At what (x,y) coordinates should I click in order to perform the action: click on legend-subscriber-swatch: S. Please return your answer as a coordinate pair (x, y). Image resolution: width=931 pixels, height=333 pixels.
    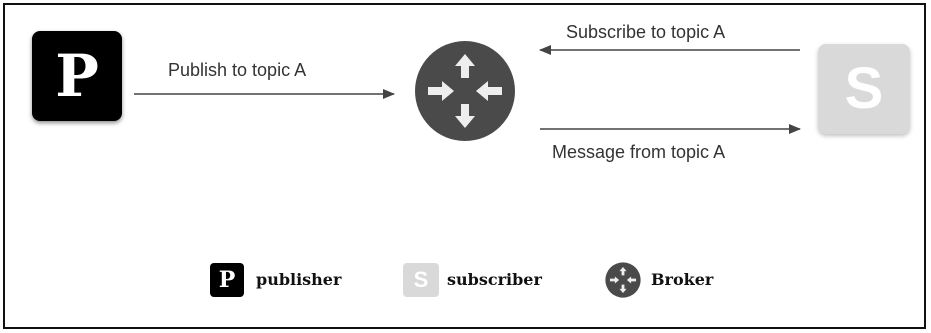
    Looking at the image, I should click on (421, 280).